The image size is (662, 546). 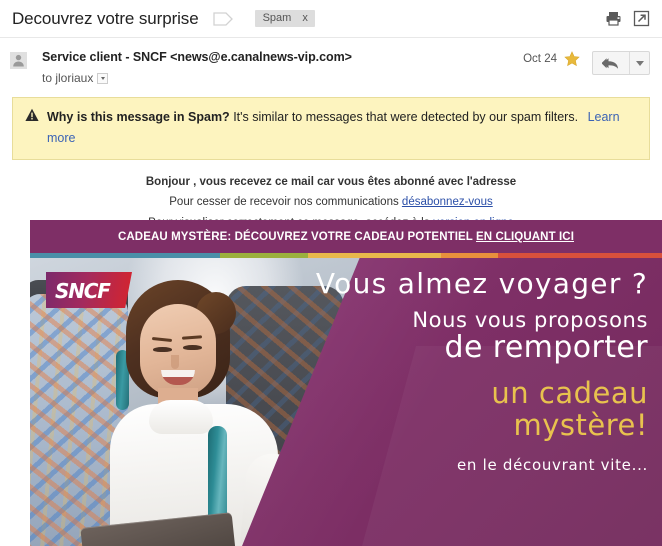 I want to click on headline-gift-line1: un cadeau, so click(x=569, y=392).